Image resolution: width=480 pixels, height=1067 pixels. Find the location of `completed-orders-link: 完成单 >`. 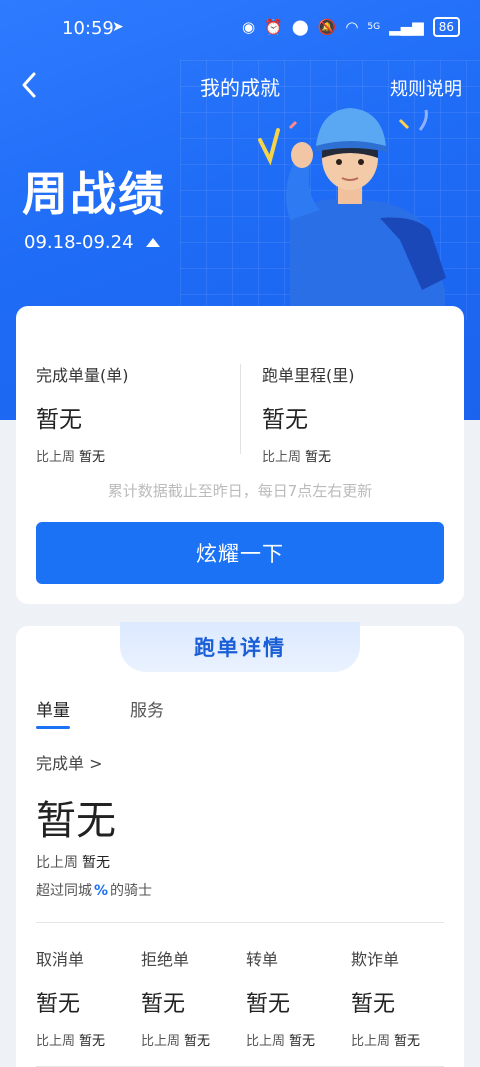

completed-orders-link: 完成单 > is located at coordinates (69, 762).